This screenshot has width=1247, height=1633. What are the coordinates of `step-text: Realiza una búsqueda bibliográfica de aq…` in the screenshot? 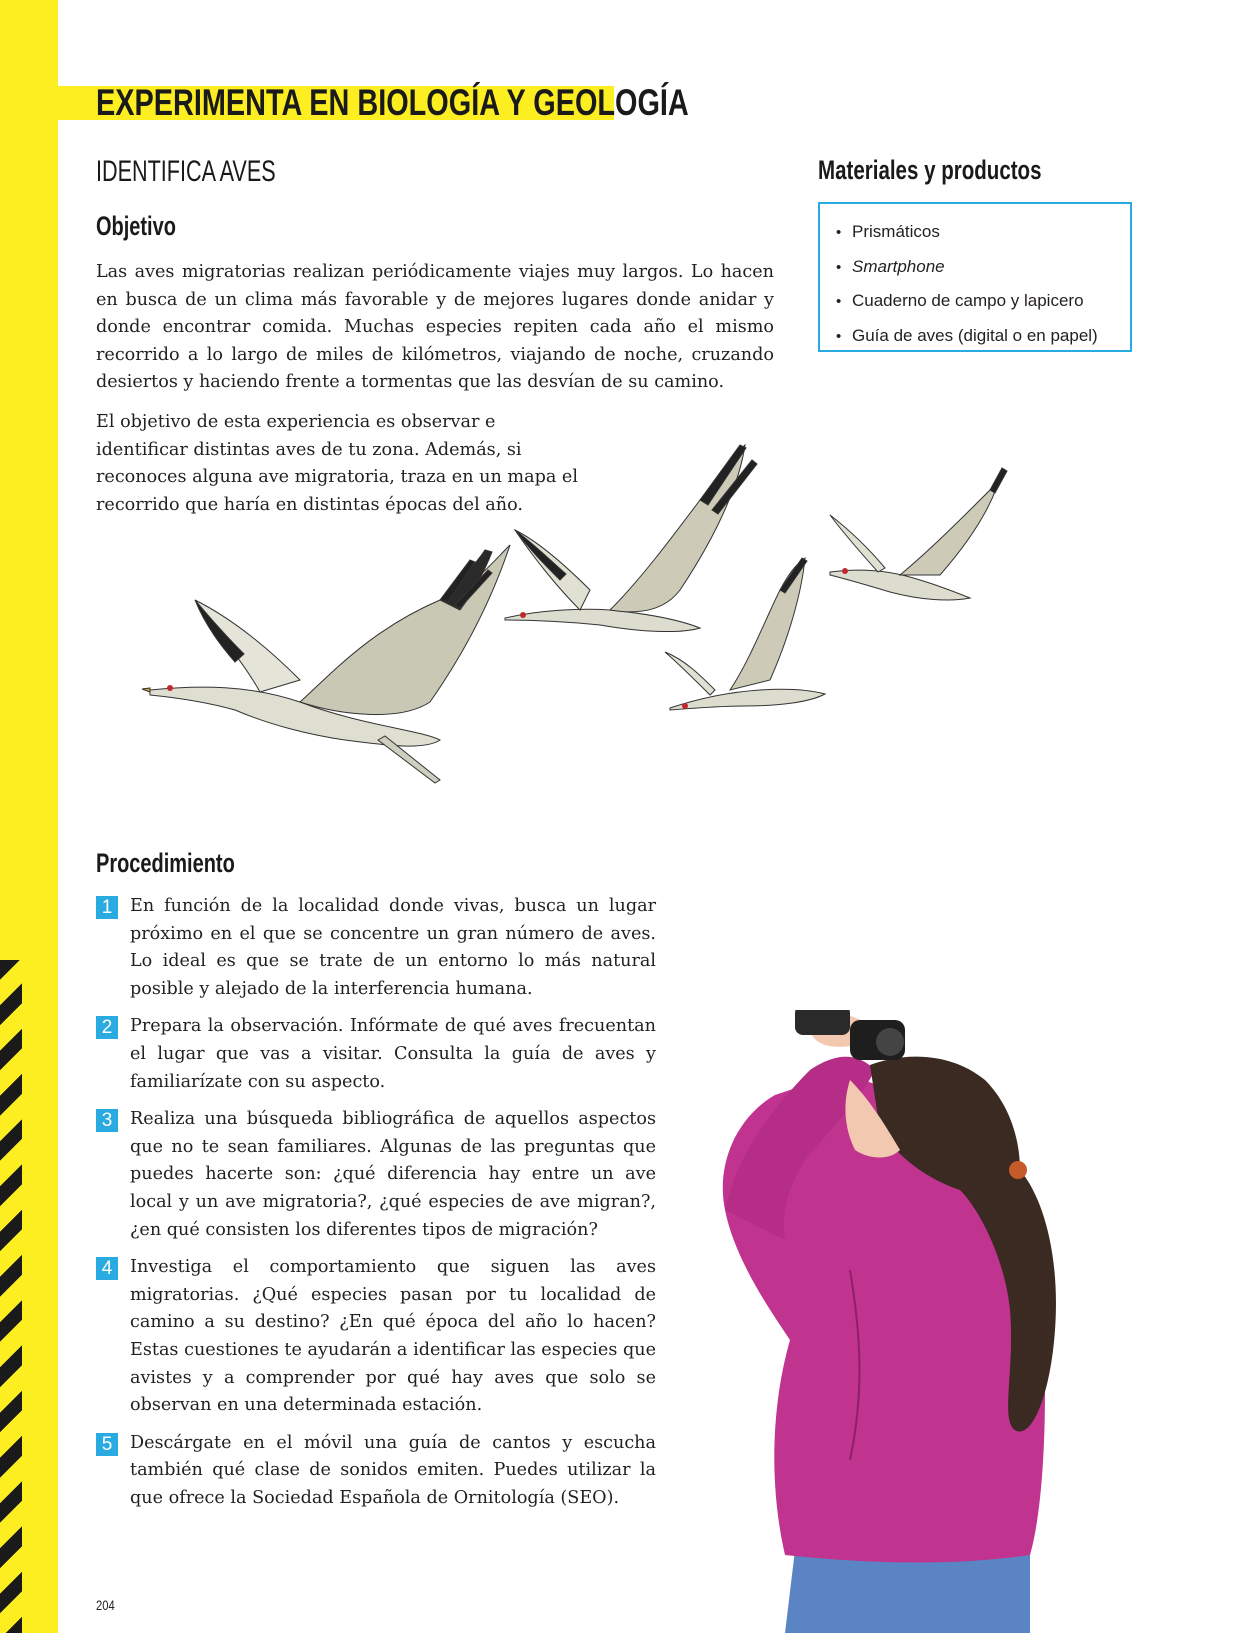 It's located at (393, 1174).